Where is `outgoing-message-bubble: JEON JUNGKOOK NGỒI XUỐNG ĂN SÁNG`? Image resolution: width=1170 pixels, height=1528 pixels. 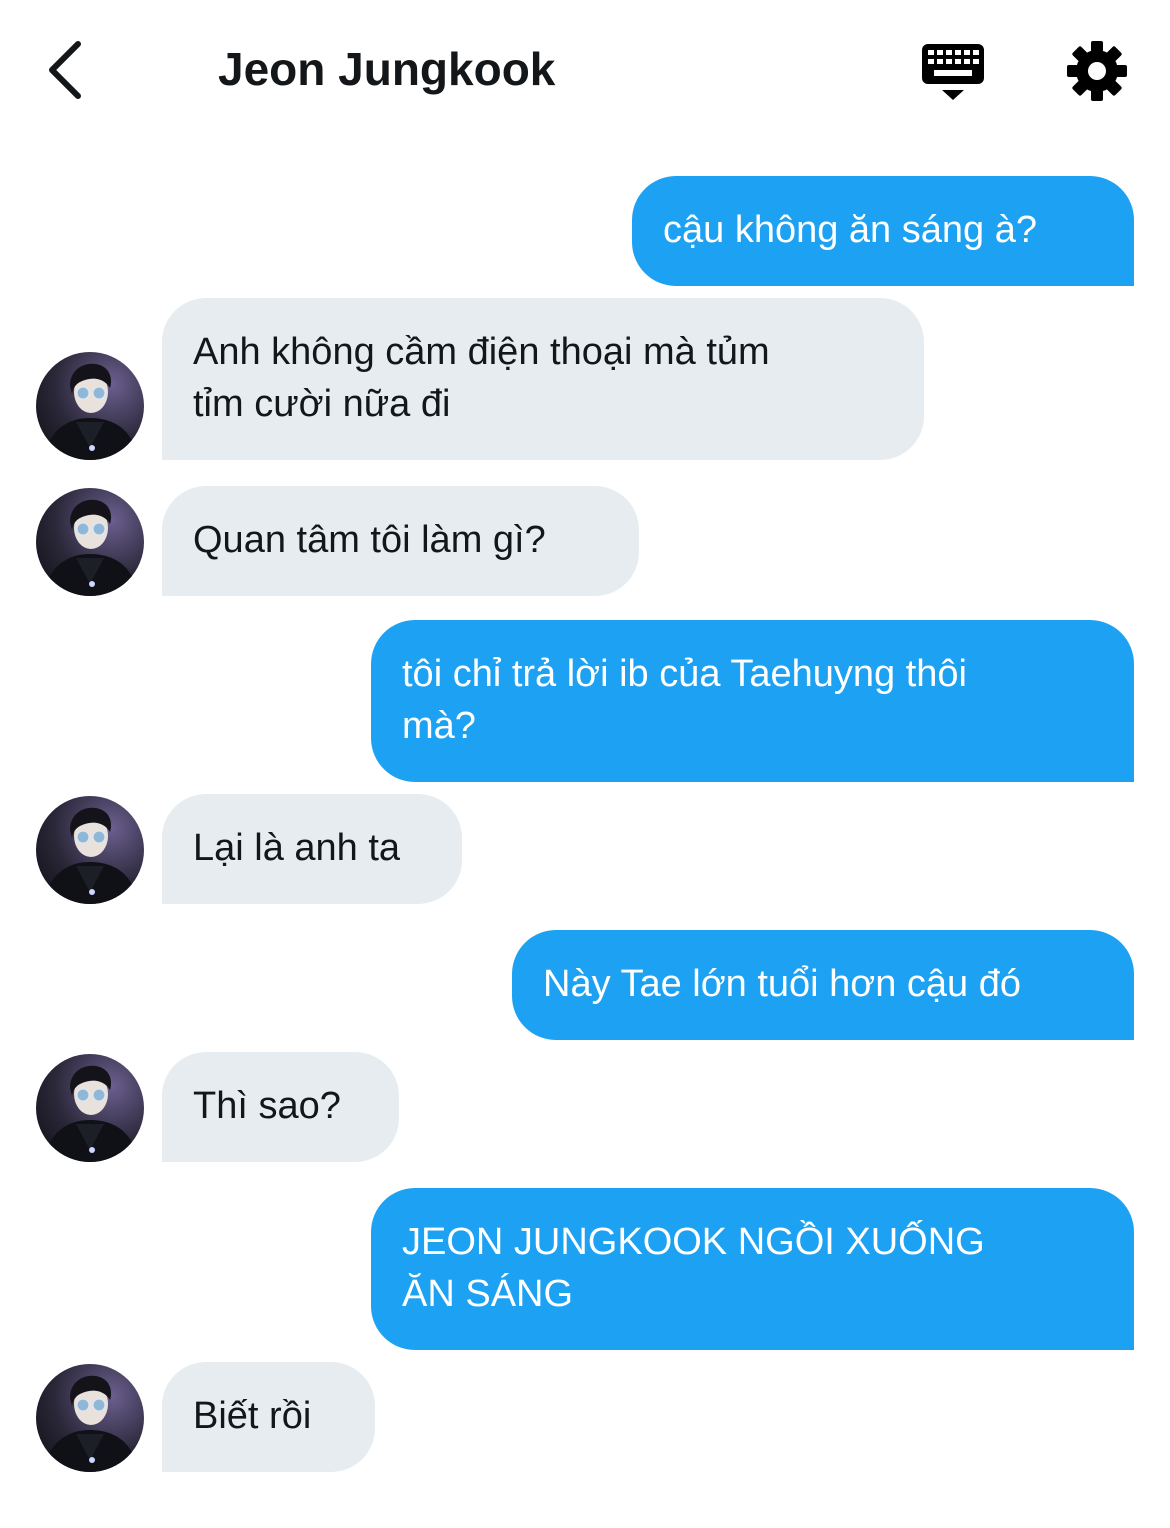 outgoing-message-bubble: JEON JUNGKOOK NGỒI XUỐNG ĂN SÁNG is located at coordinates (752, 1269).